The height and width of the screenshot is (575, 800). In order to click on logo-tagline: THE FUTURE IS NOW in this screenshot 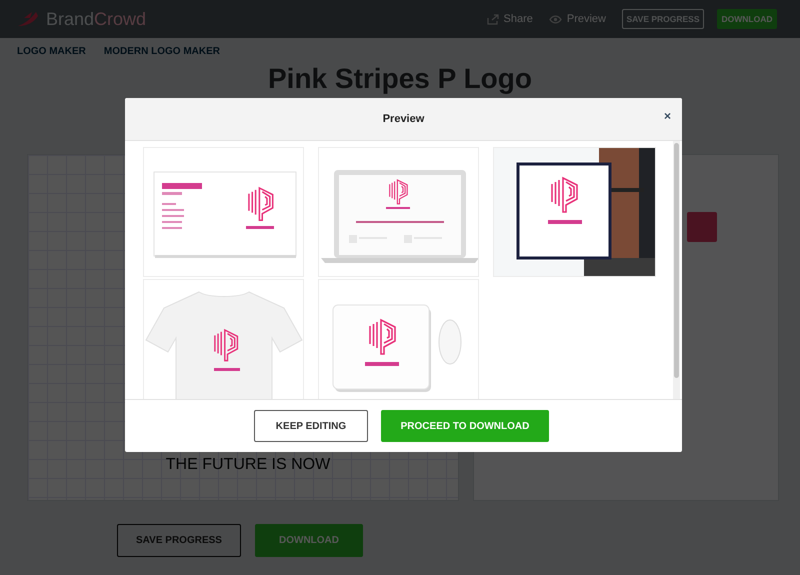, I will do `click(248, 465)`.